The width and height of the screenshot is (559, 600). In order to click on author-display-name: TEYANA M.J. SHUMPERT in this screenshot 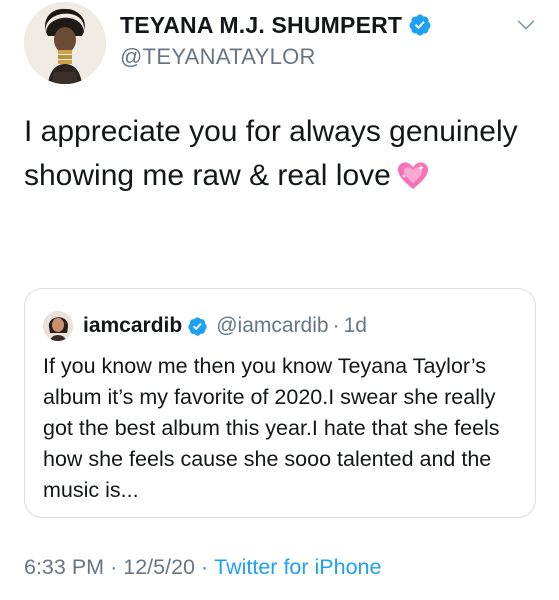, I will do `click(261, 25)`.